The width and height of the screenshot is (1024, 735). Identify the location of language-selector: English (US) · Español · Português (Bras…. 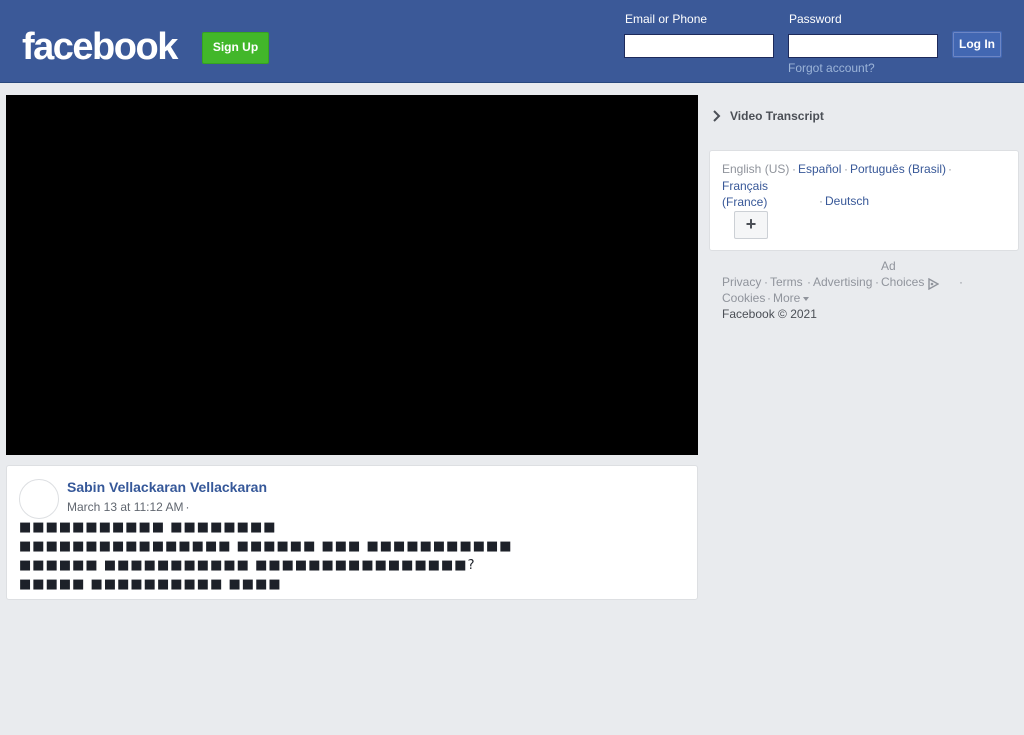
(864, 200).